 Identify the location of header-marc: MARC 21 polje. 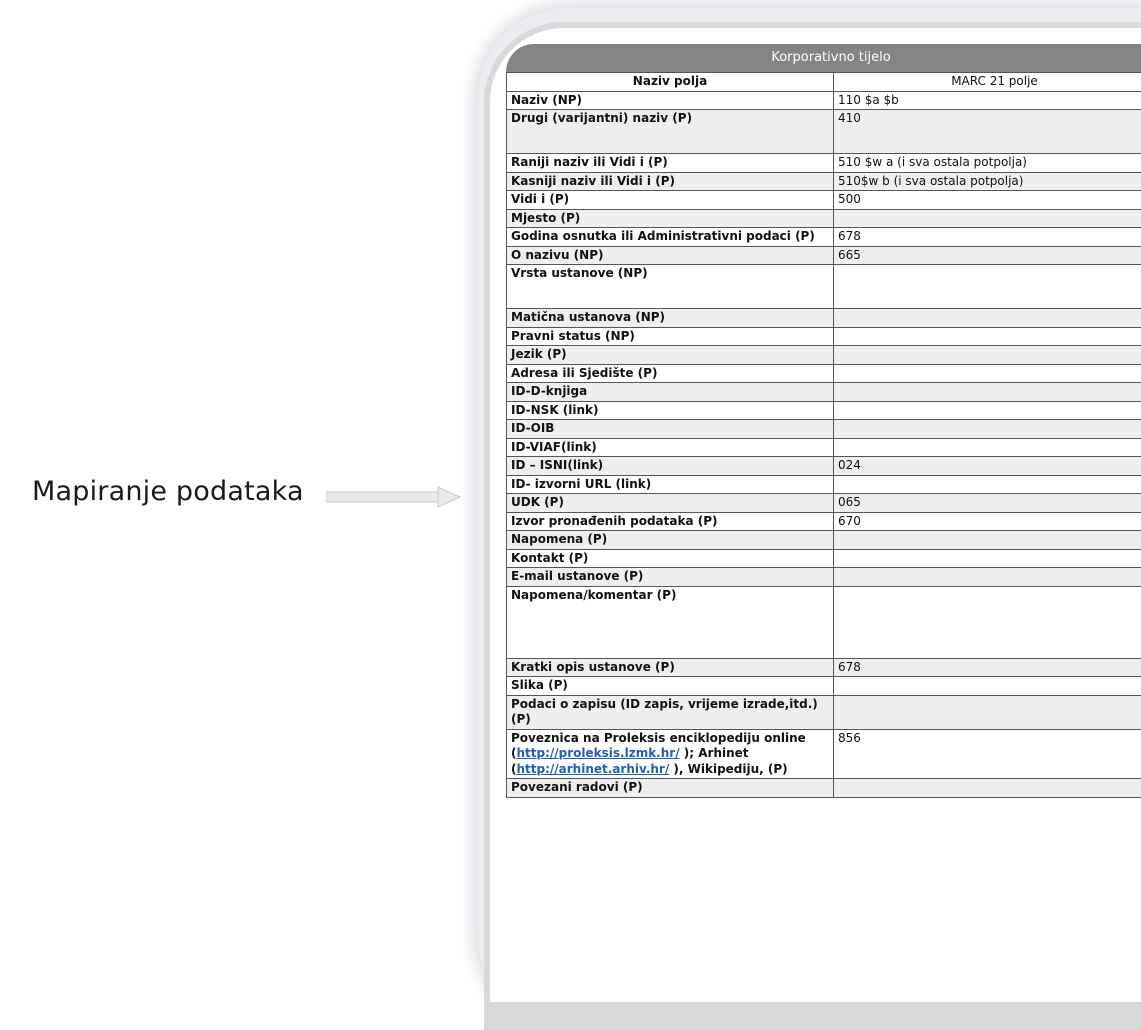
(987, 82).